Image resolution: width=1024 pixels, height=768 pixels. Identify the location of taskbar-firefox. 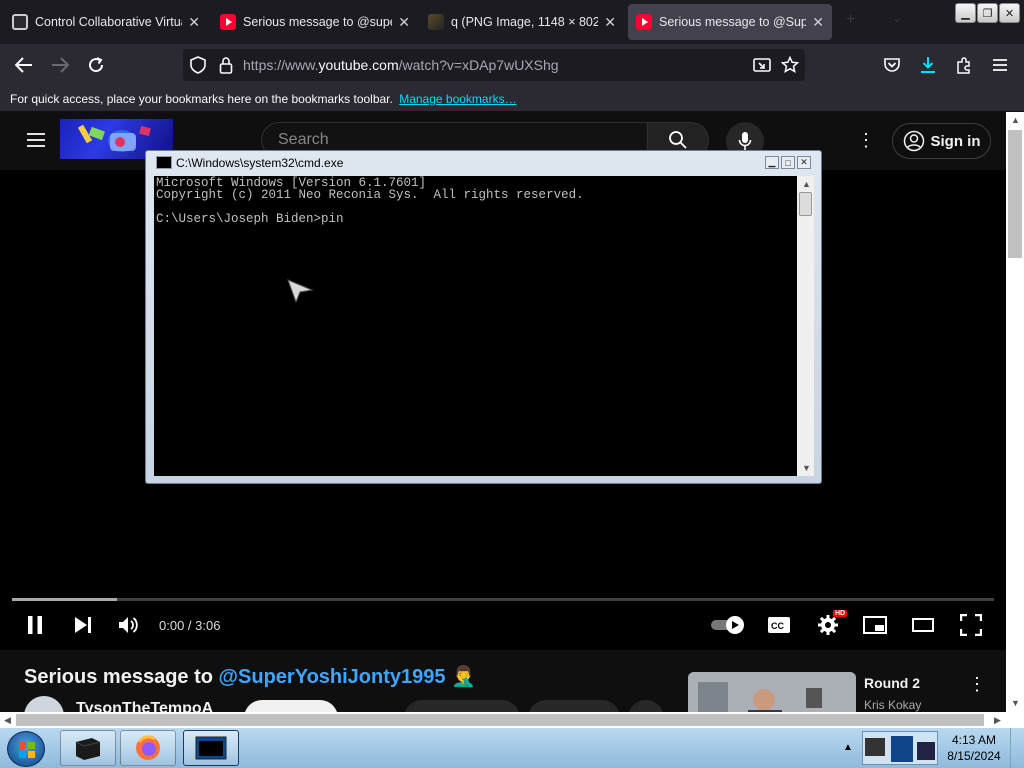
(148, 748).